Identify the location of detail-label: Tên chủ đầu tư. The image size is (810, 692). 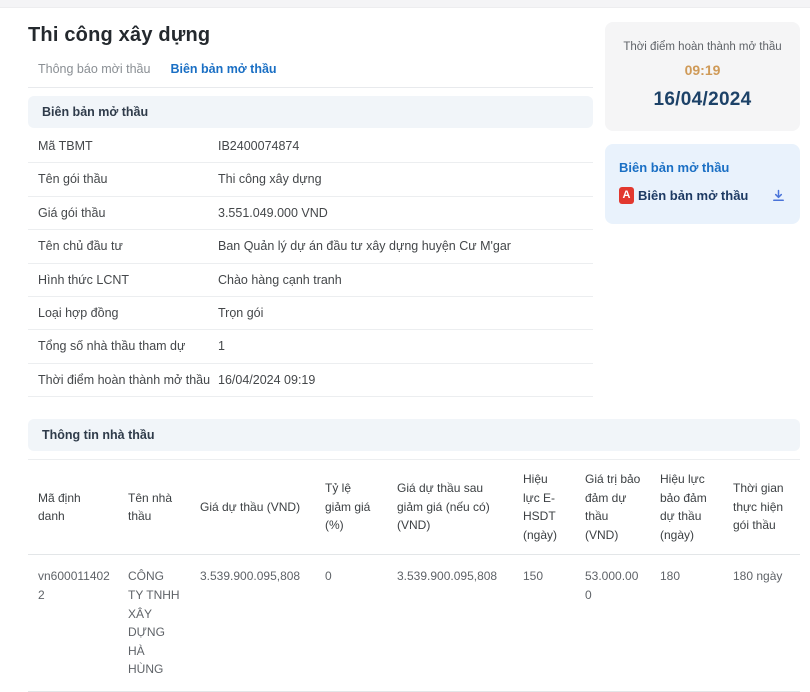
(80, 246).